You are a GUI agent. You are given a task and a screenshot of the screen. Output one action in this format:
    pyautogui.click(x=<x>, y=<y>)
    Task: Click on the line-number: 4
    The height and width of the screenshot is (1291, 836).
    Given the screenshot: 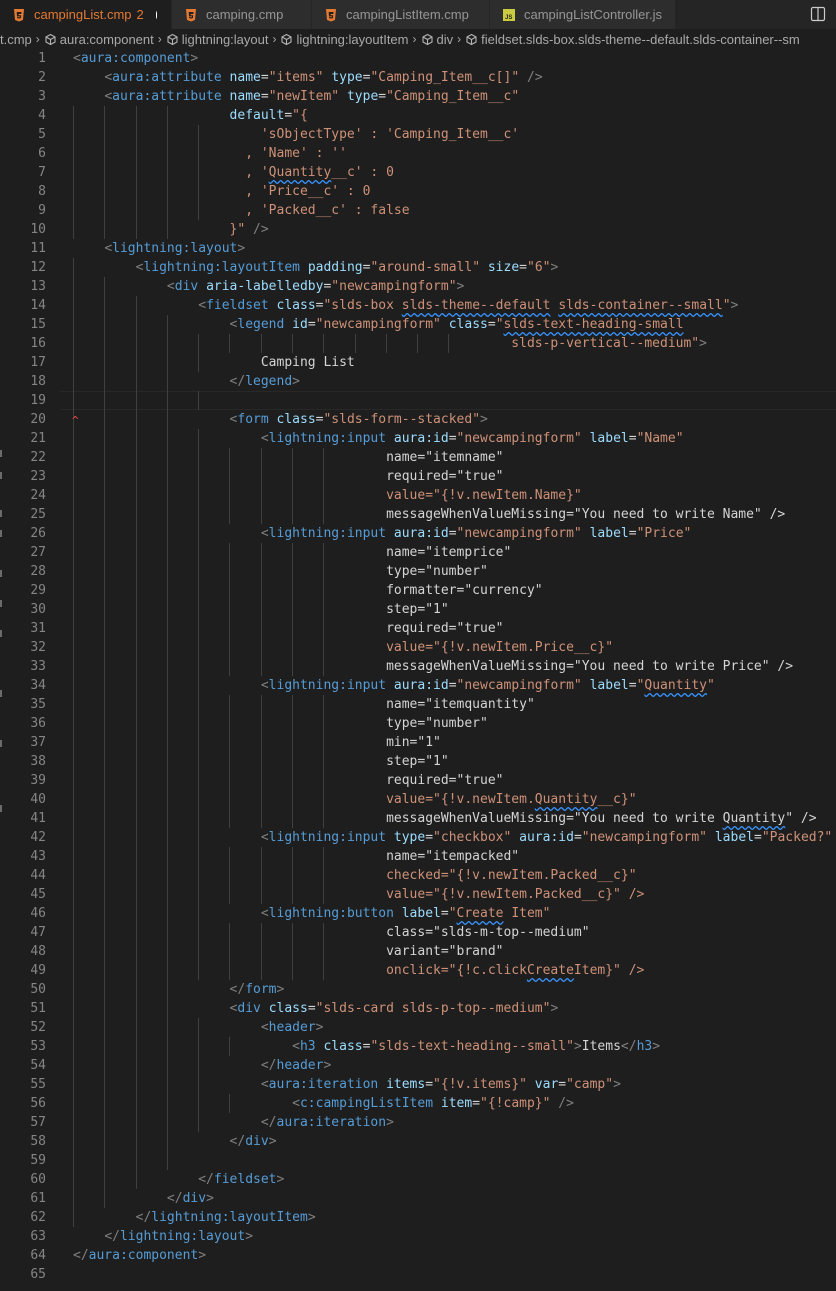 What is the action you would take?
    pyautogui.click(x=42, y=115)
    